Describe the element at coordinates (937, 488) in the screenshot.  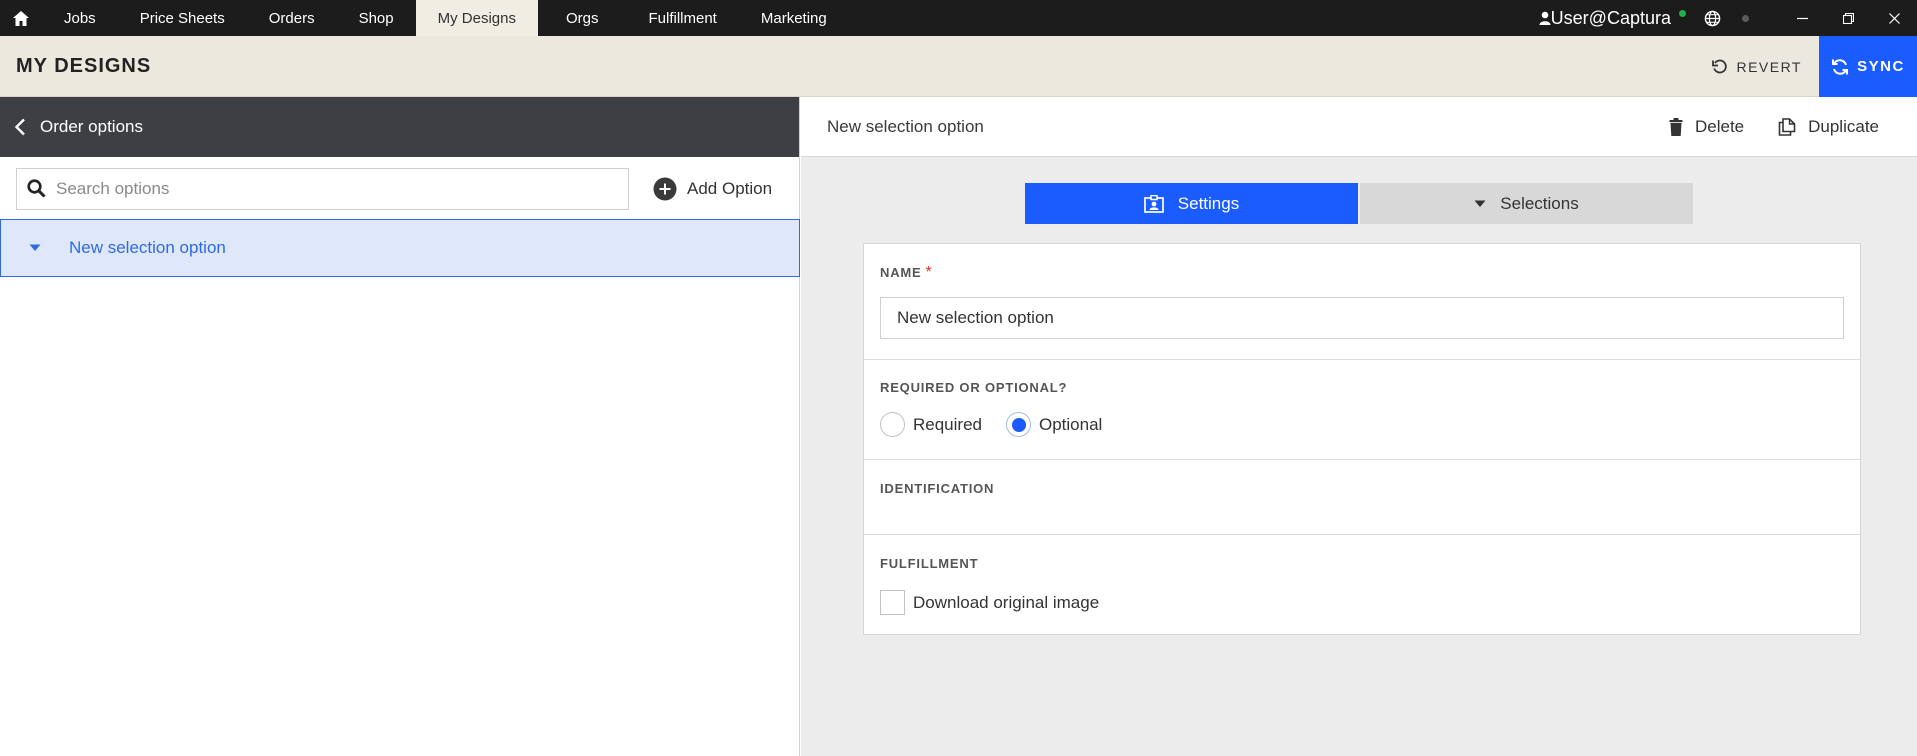
I see `identification-label: IDENTIFICATION` at that location.